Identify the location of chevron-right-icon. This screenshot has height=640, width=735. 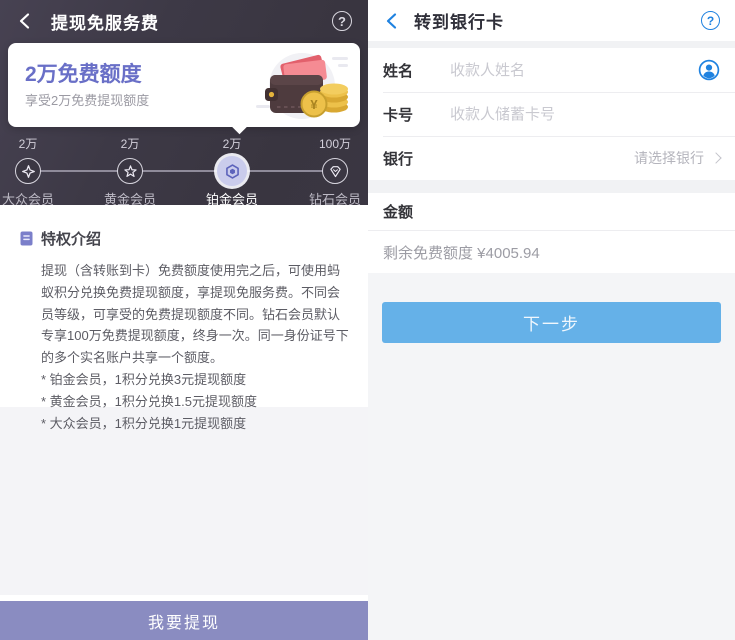
(716, 158).